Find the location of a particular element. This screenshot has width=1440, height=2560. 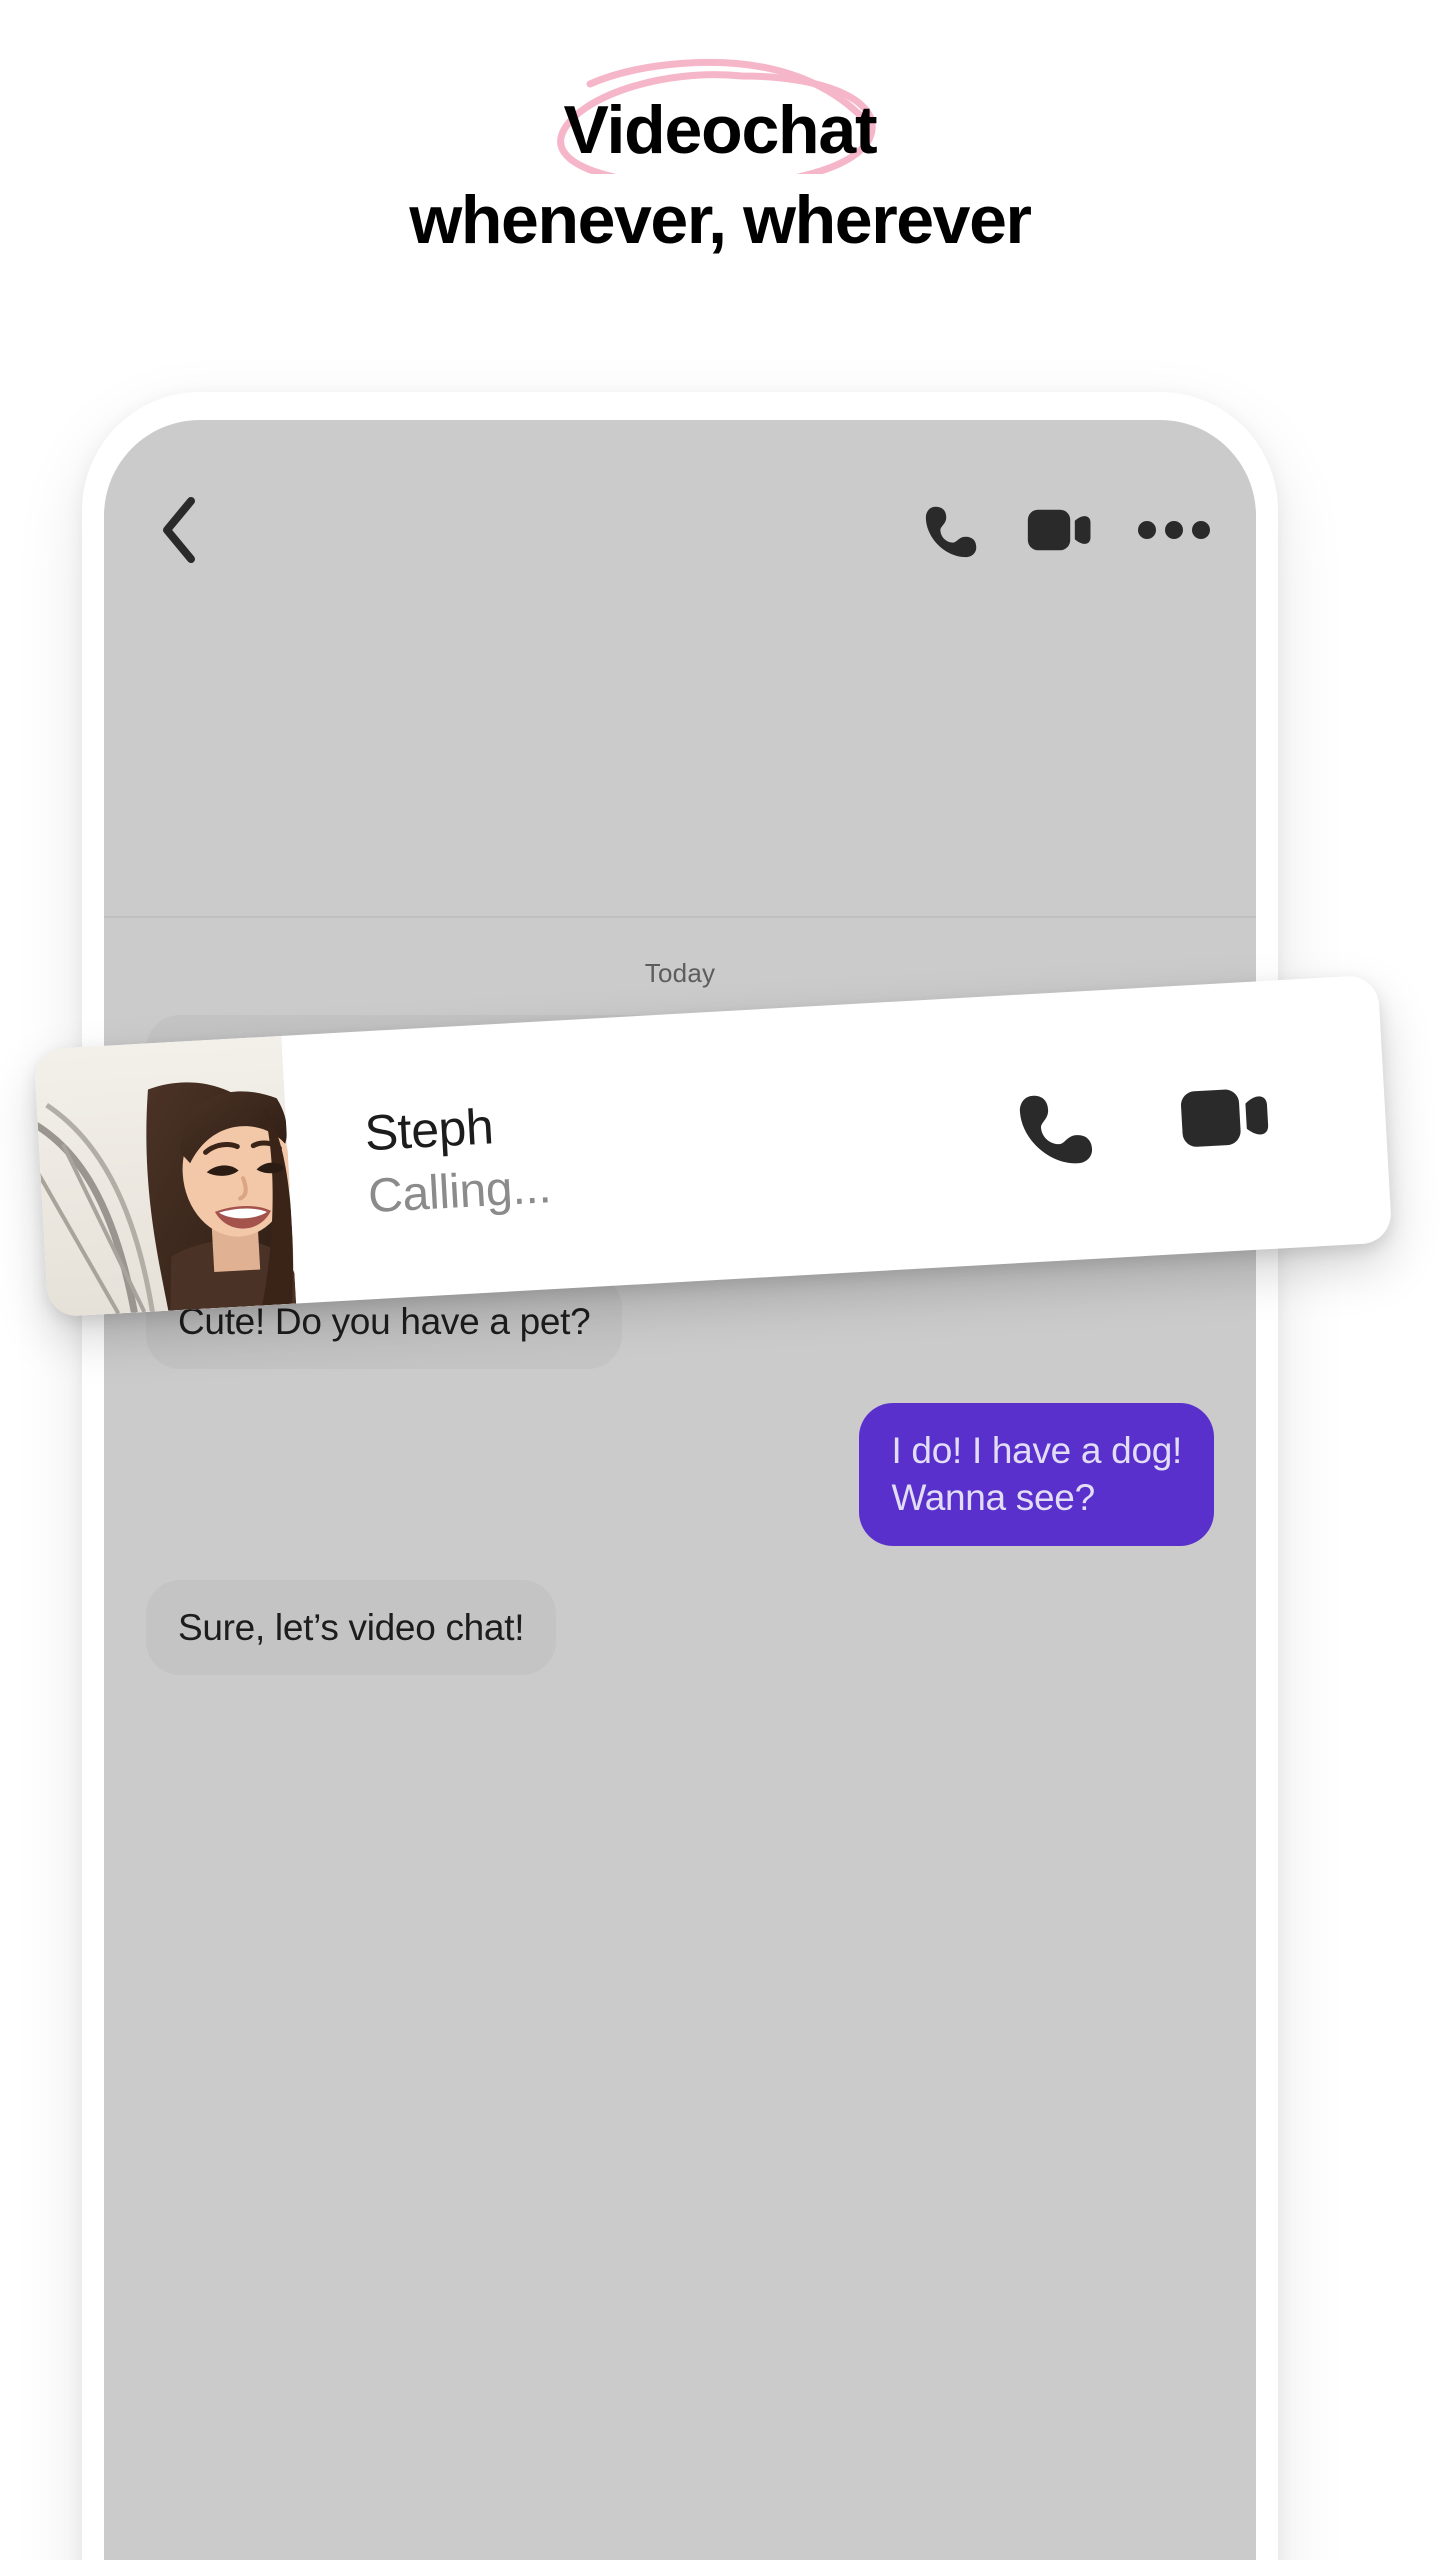

accept-audio-call-button is located at coordinates (1058, 1126).